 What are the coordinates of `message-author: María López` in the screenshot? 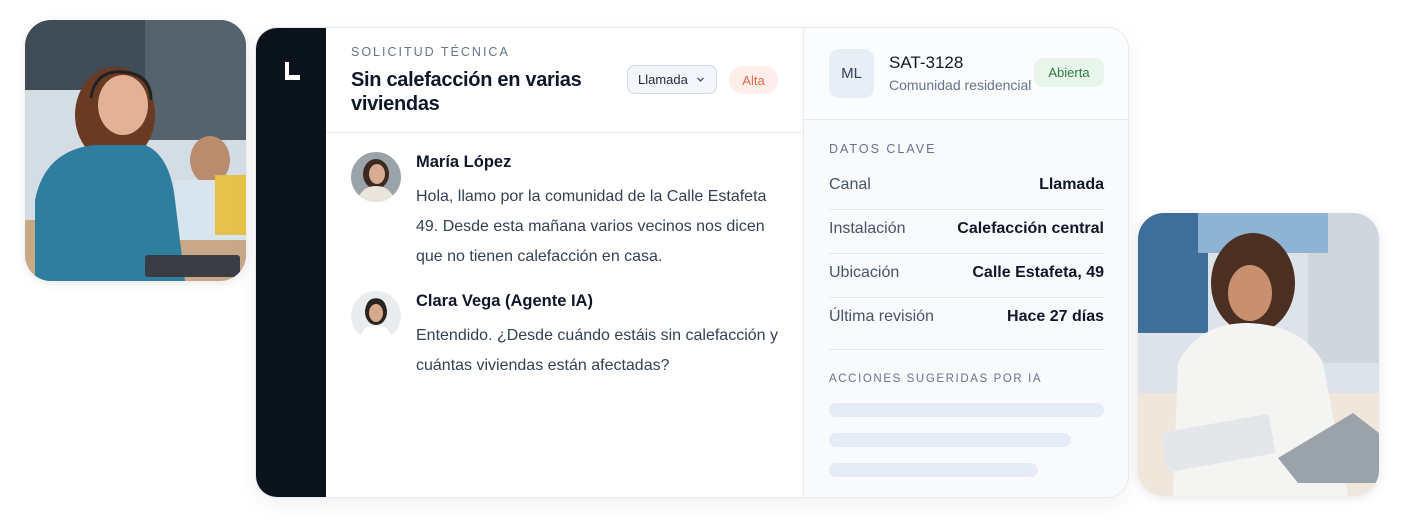 It's located at (464, 162).